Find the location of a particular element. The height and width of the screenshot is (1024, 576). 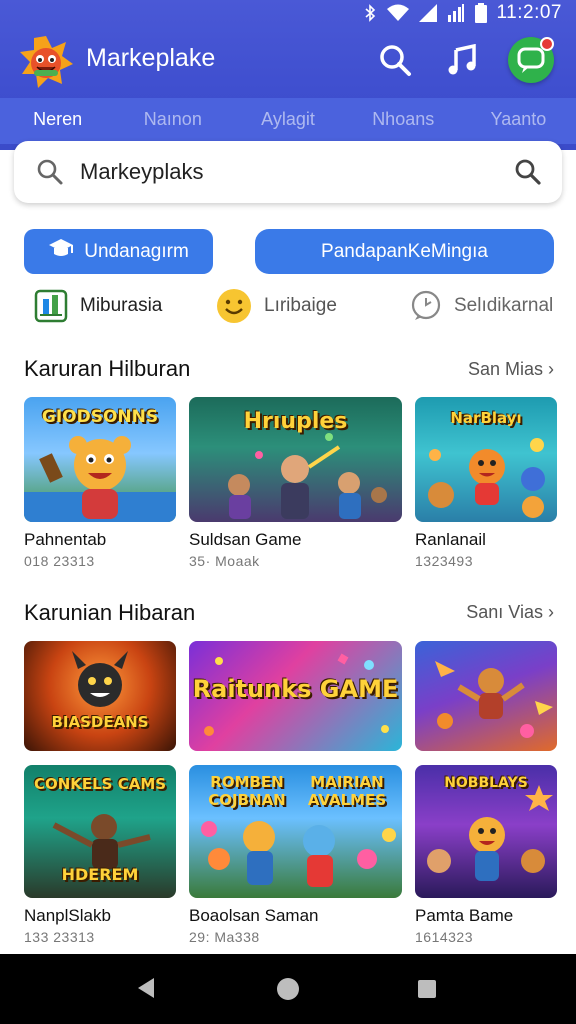

home-button is located at coordinates (288, 991).